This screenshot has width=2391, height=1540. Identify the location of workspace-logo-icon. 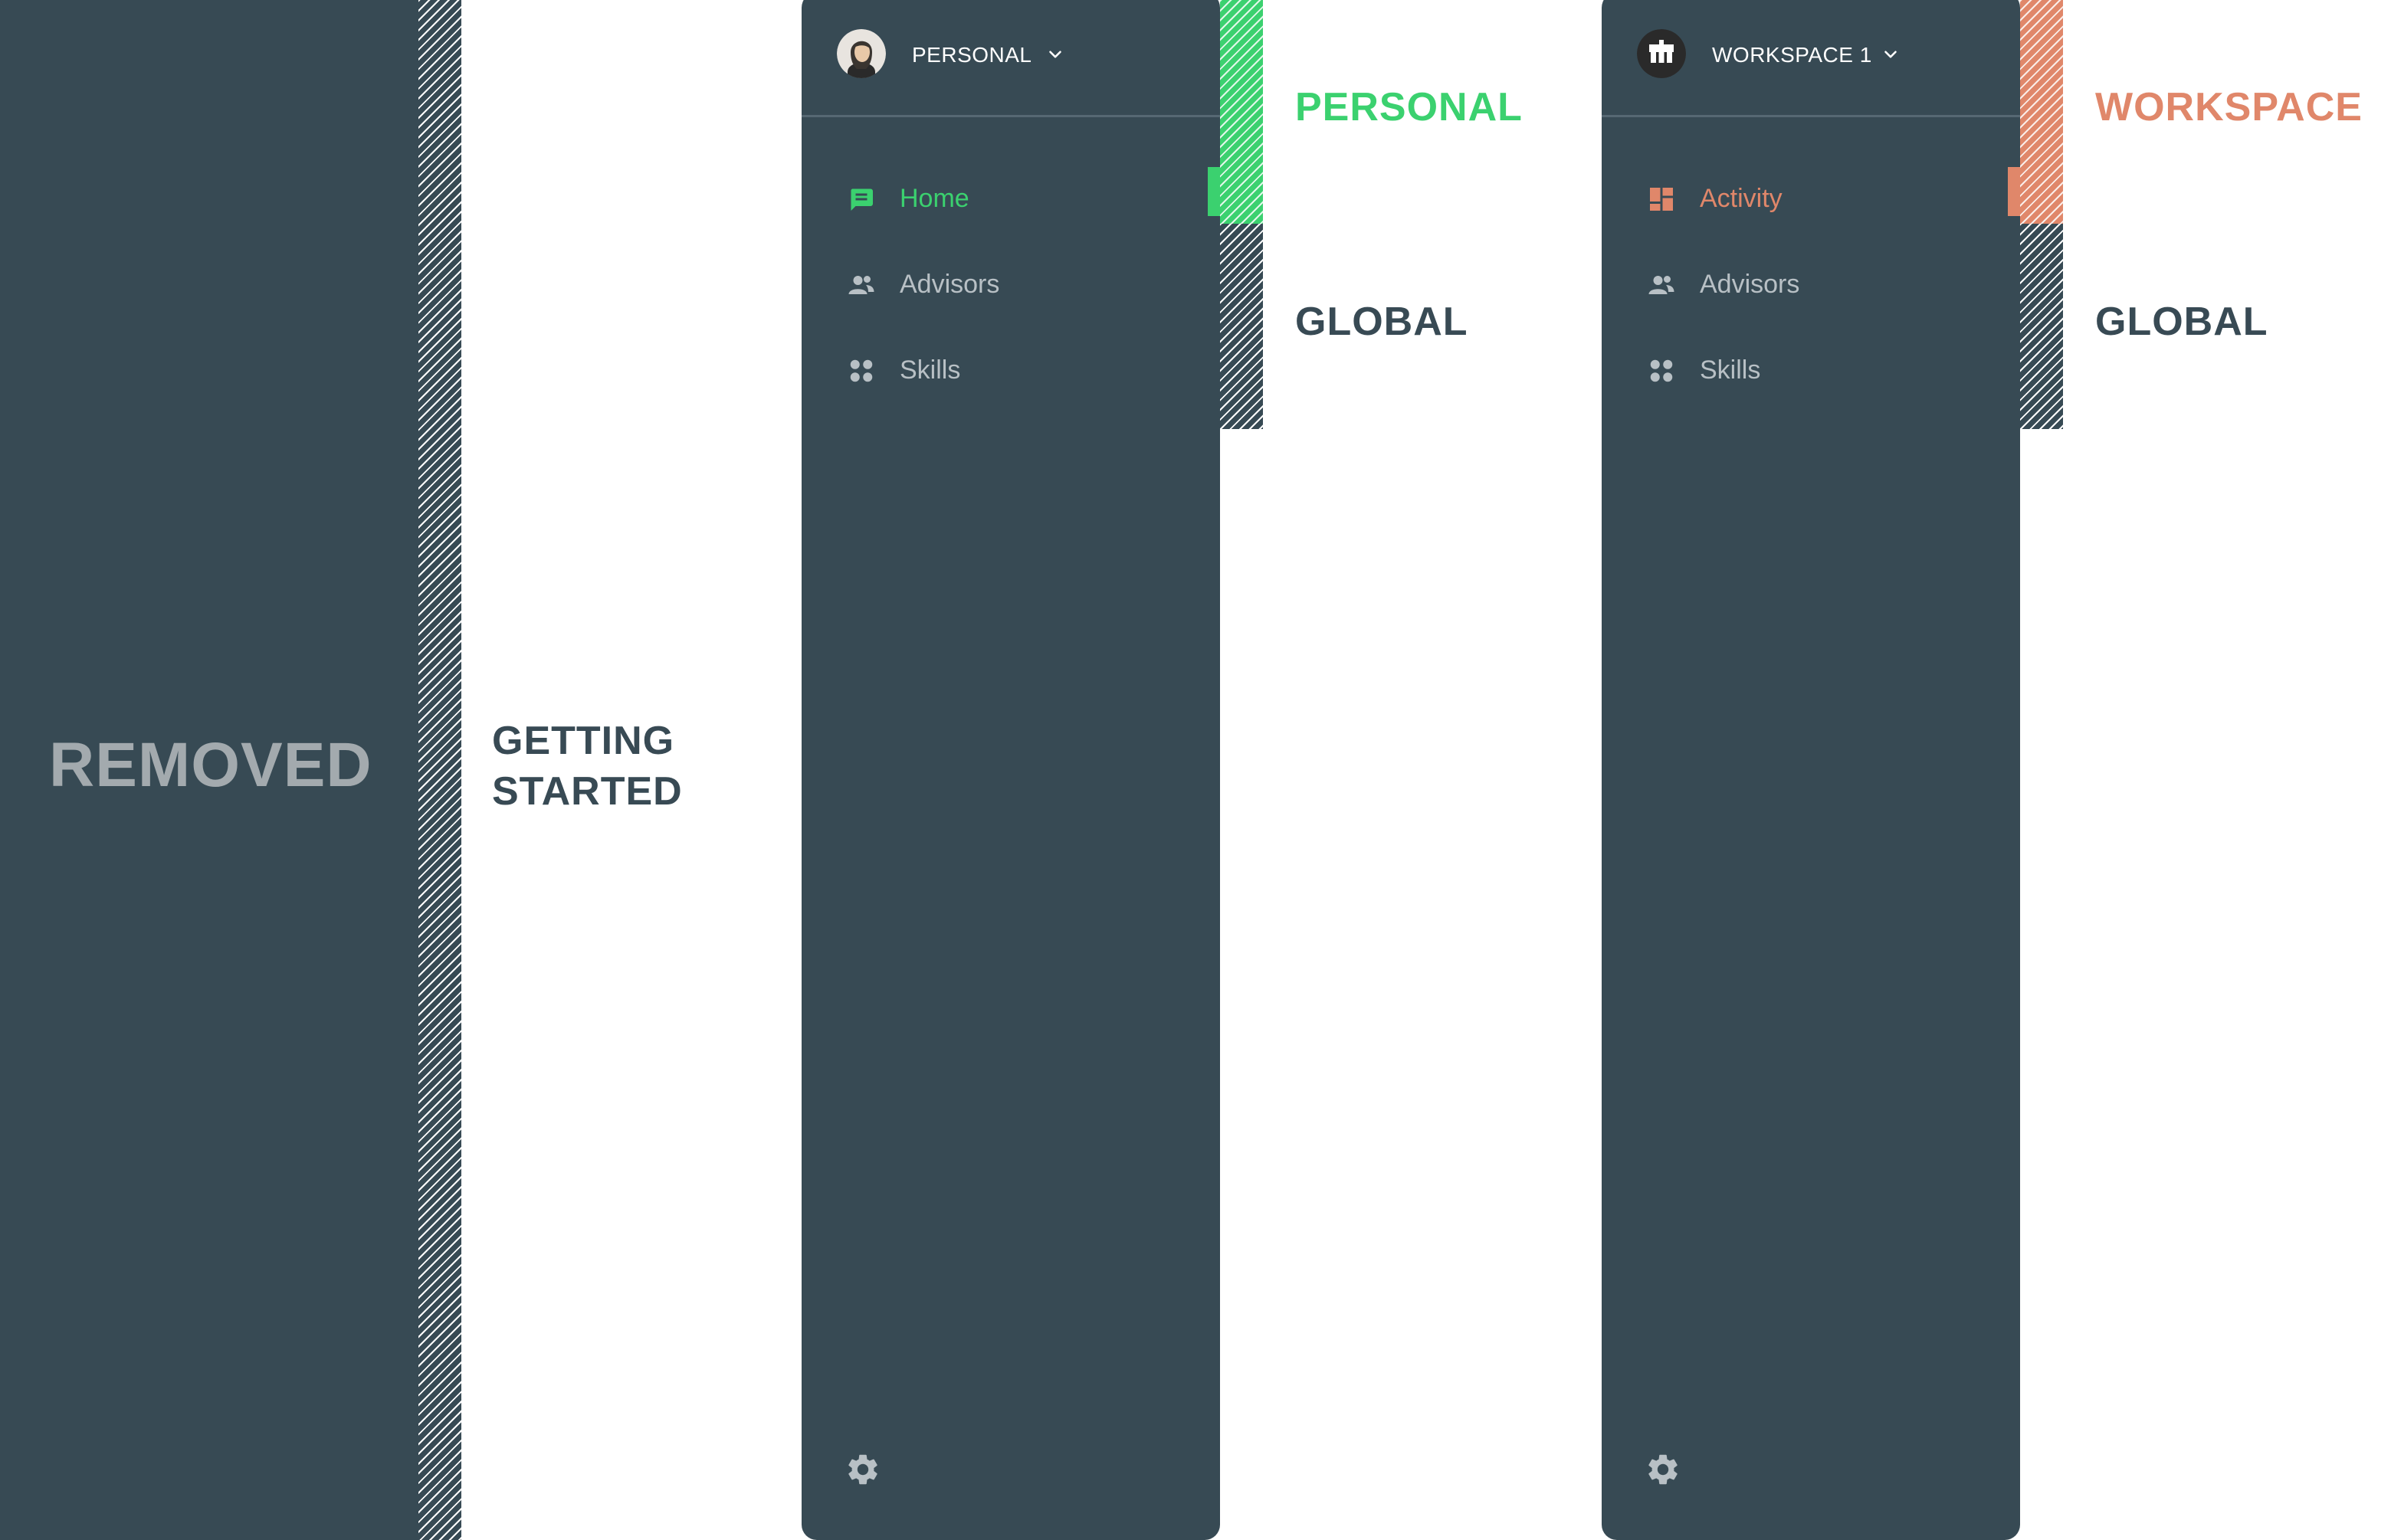
(1661, 53).